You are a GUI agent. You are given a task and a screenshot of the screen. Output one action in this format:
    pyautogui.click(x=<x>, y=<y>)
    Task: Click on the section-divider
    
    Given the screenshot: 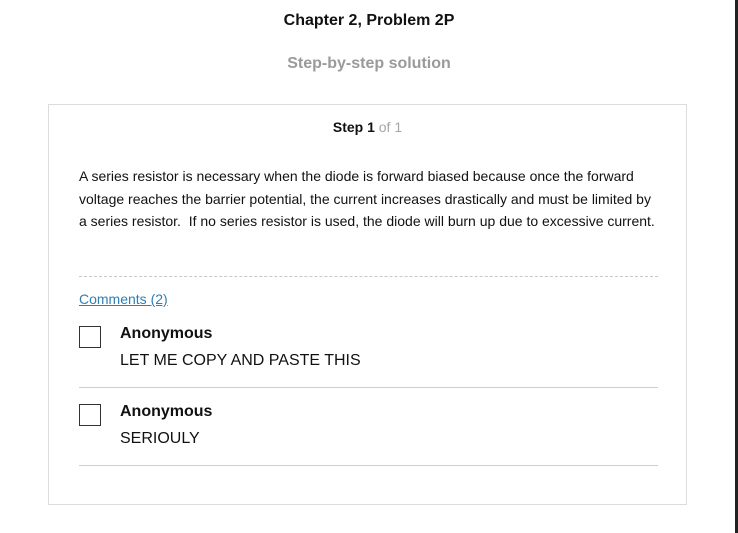 What is the action you would take?
    pyautogui.click(x=368, y=276)
    